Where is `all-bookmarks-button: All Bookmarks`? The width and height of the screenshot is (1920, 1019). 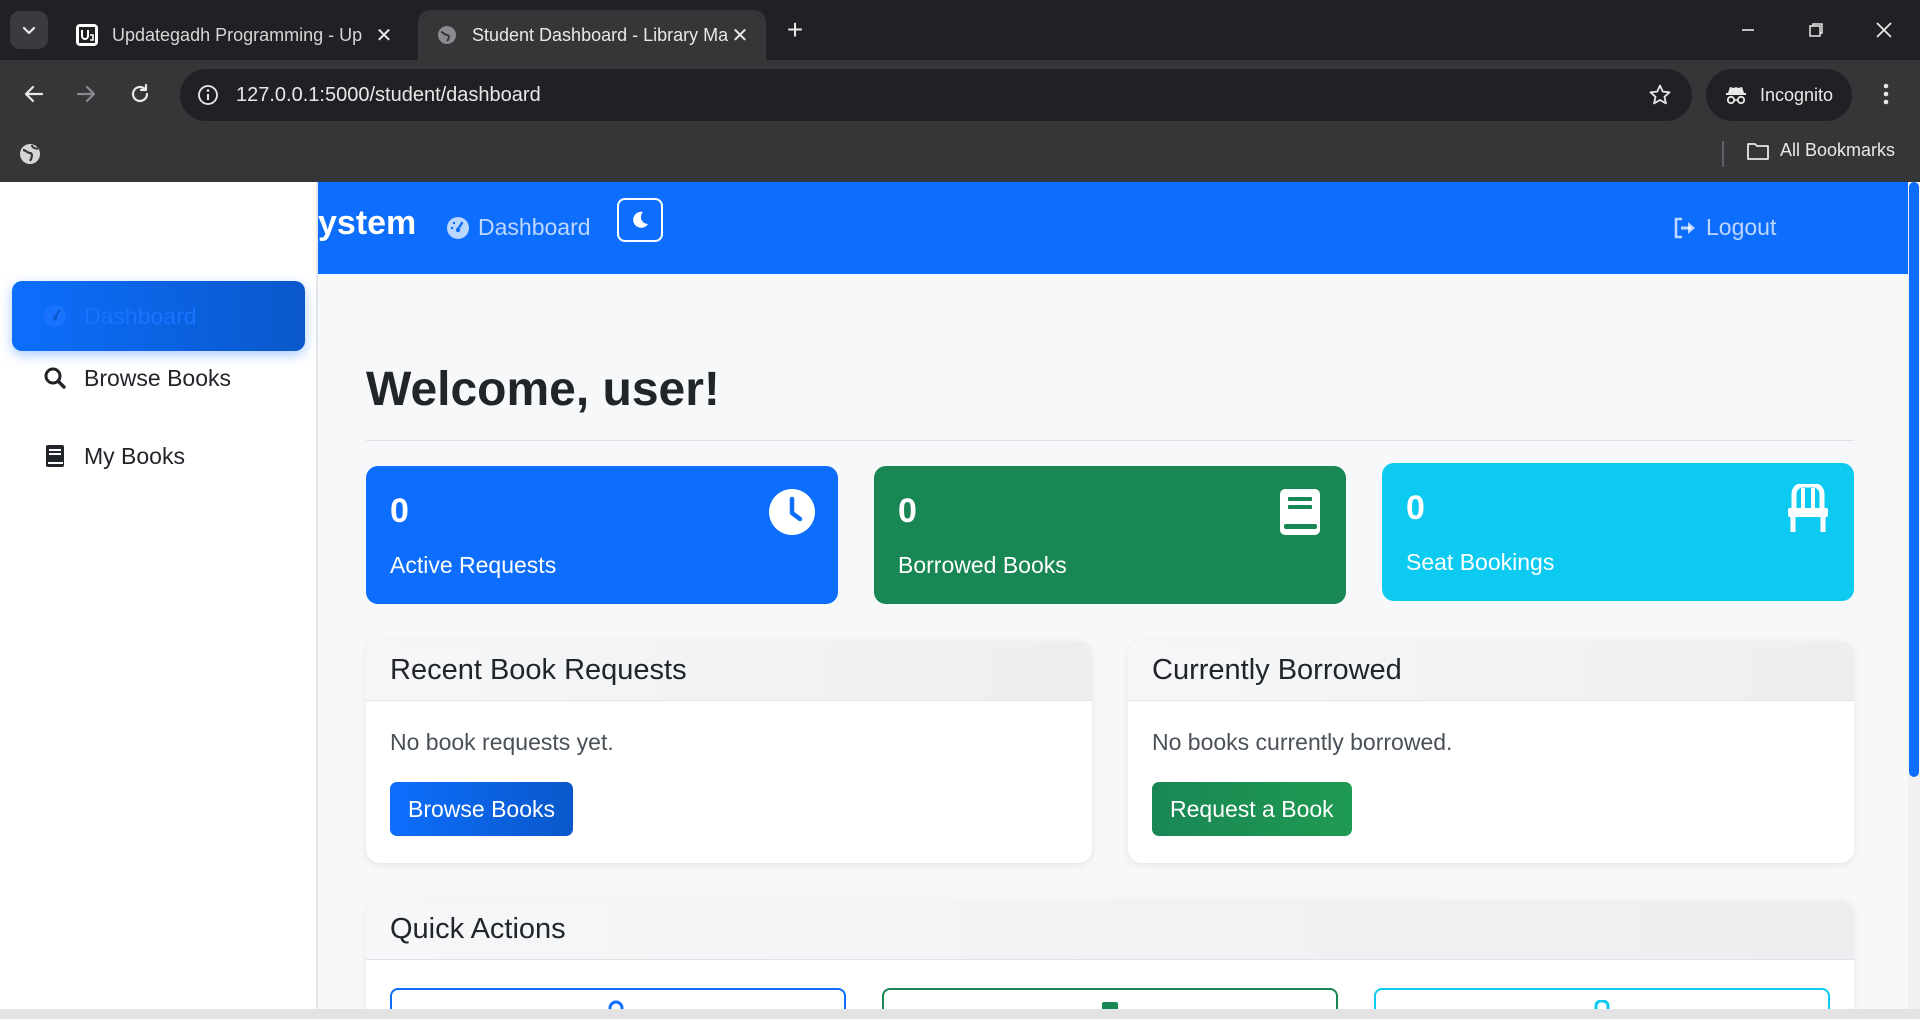
all-bookmarks-button: All Bookmarks is located at coordinates (1820, 150).